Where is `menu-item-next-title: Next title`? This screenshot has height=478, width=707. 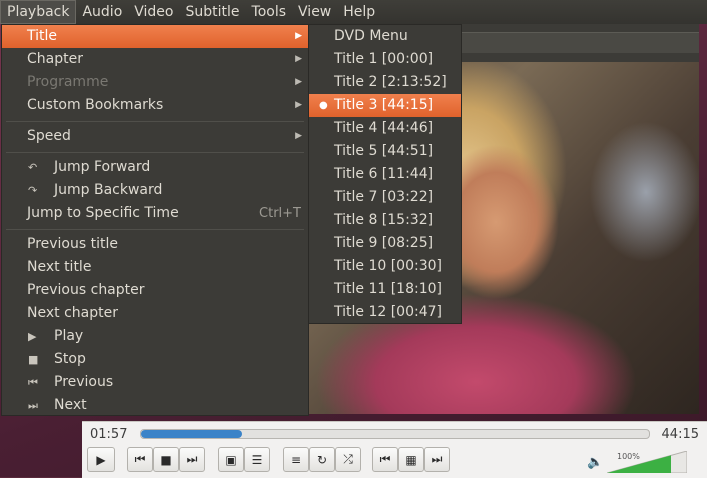
menu-item-next-title: Next title is located at coordinates (155, 267).